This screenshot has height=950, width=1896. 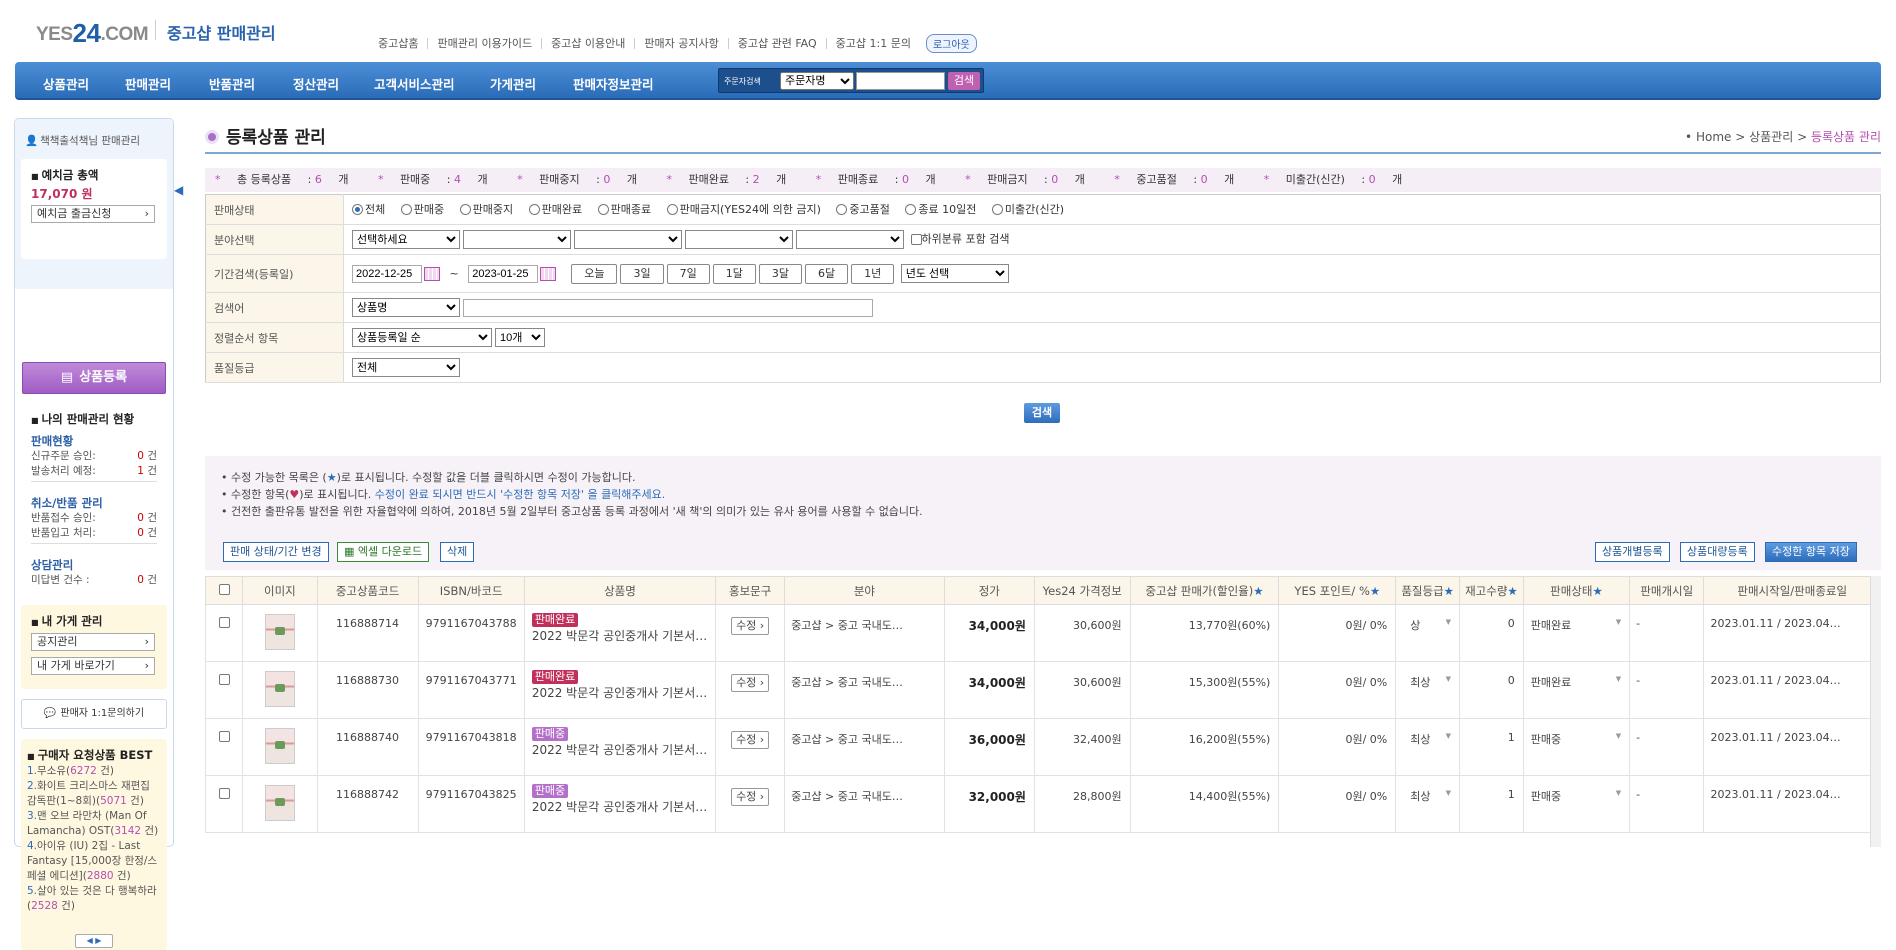 I want to click on sidebar-collapse-icon: ◀, so click(x=180, y=195).